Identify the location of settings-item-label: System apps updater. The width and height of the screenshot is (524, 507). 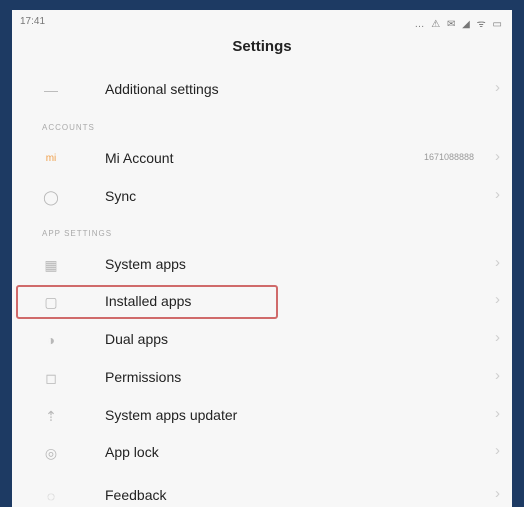
(171, 415).